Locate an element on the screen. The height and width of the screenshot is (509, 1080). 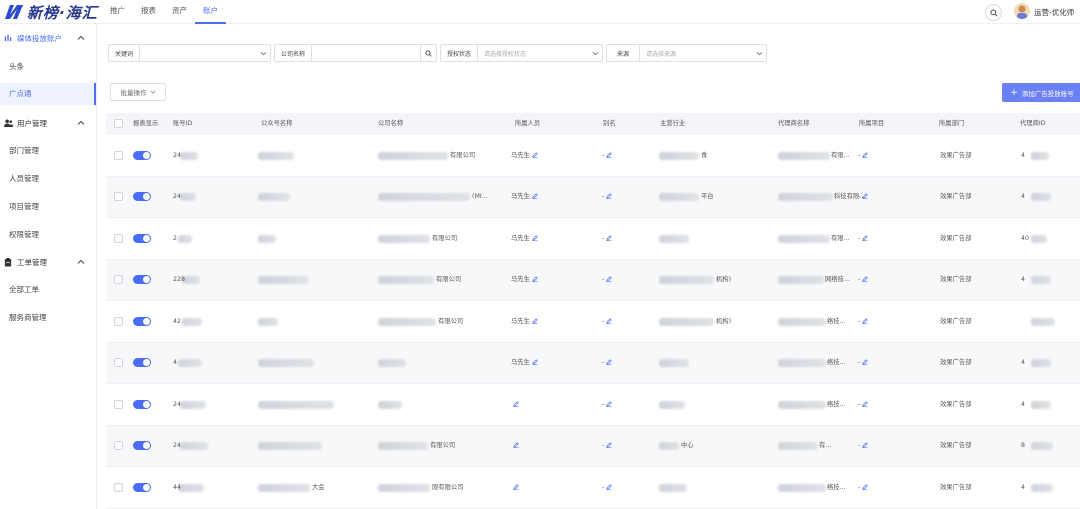
keyword-input is located at coordinates (198, 53).